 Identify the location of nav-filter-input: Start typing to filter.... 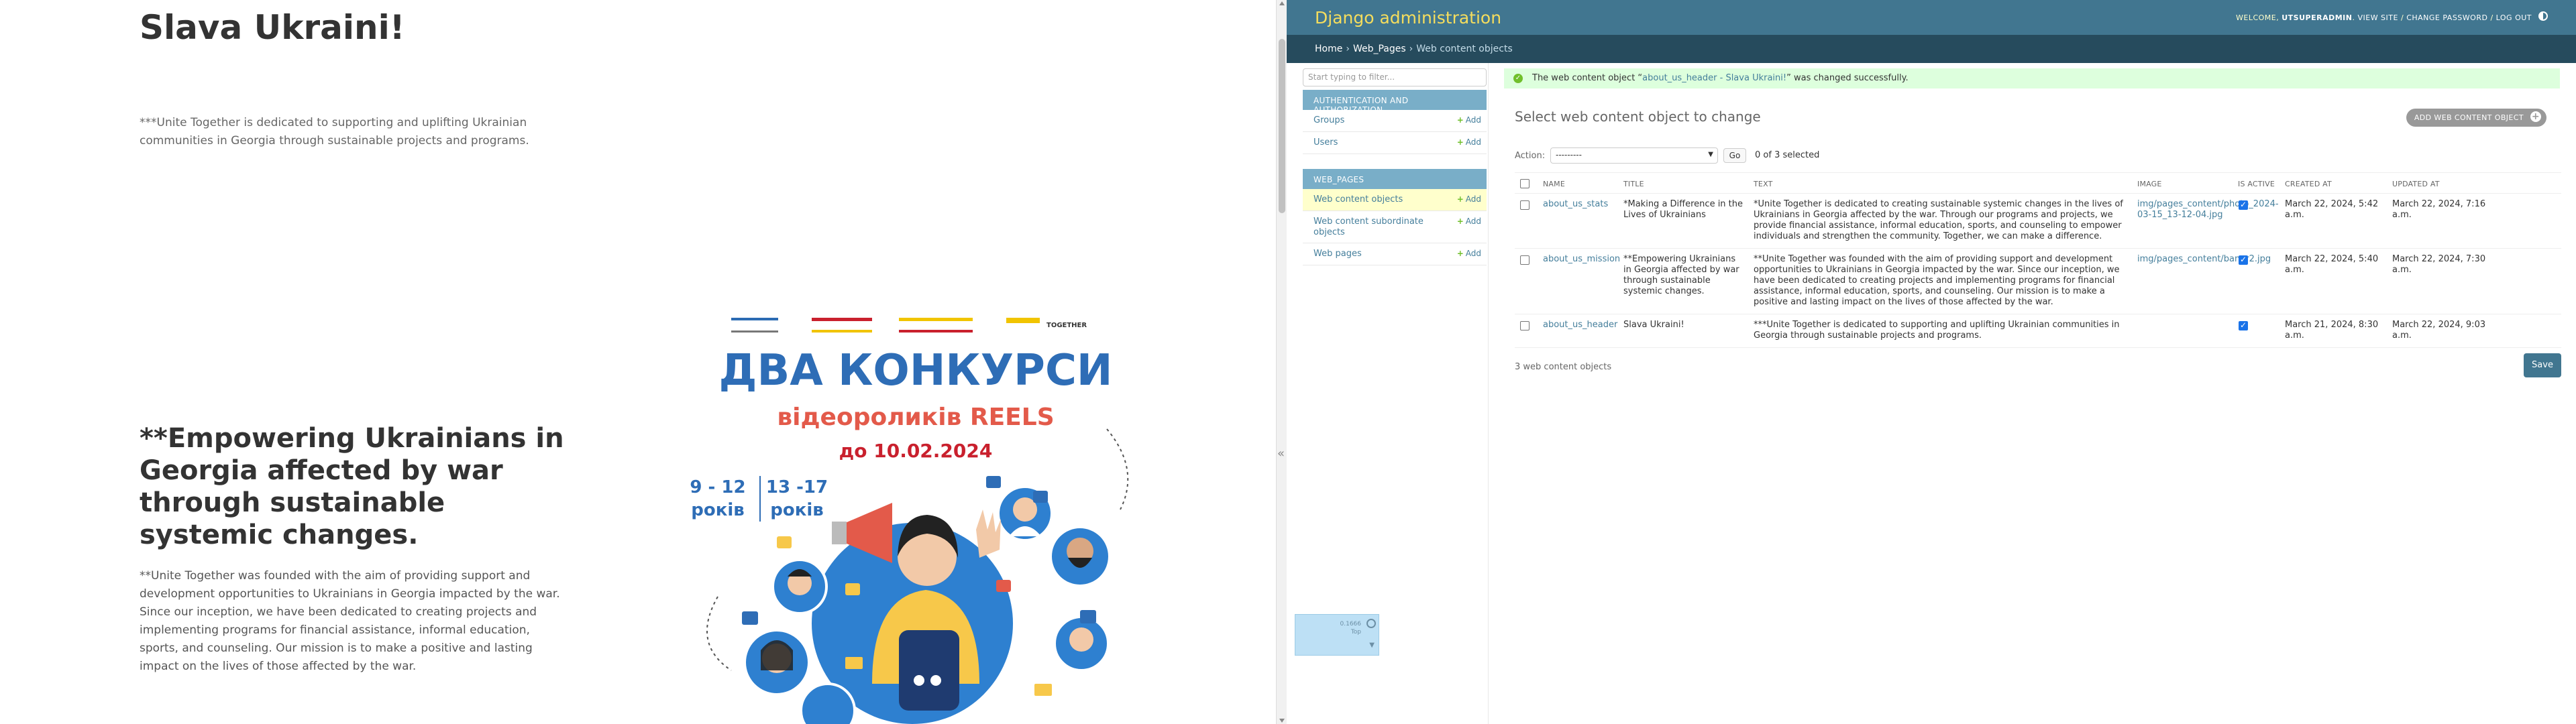
(1395, 77).